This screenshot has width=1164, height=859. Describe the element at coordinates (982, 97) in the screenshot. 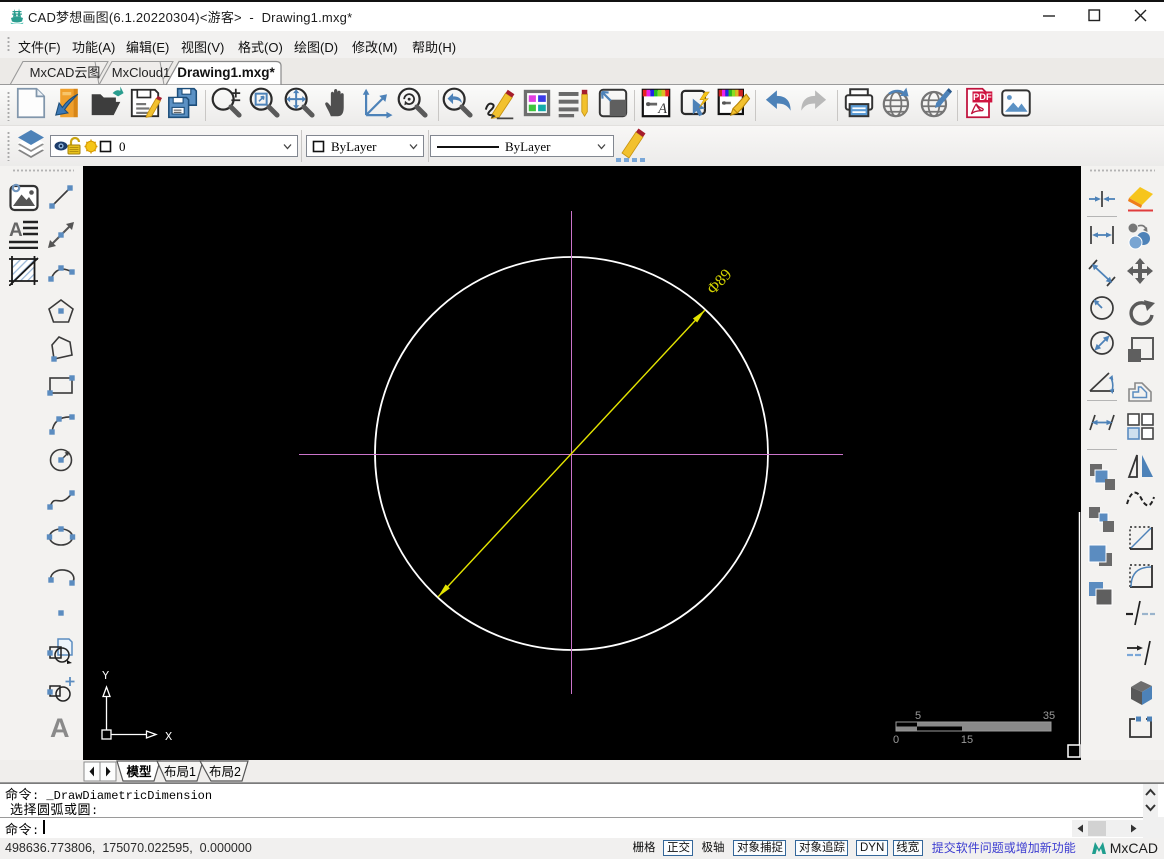

I see `svg-text: PDF` at that location.